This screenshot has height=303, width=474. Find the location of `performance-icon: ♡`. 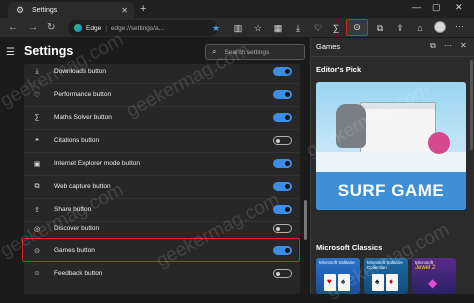

performance-icon: ♡ is located at coordinates (318, 28).